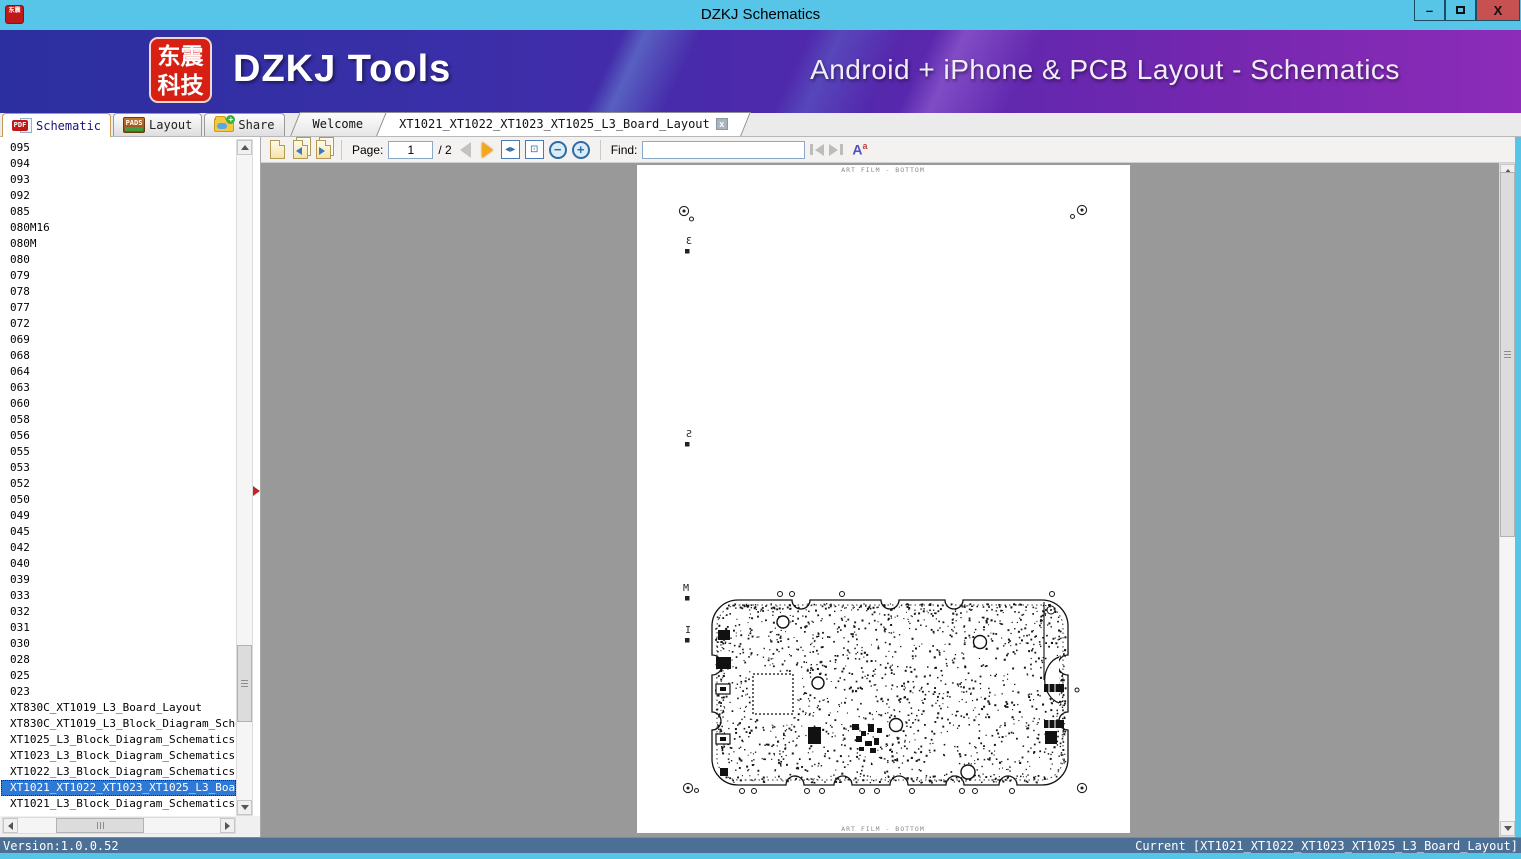 The width and height of the screenshot is (1521, 859). Describe the element at coordinates (118, 452) in the screenshot. I see `list-item: 055` at that location.